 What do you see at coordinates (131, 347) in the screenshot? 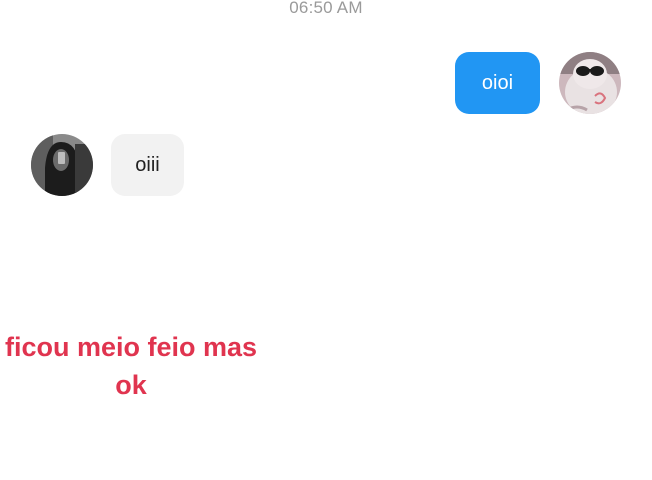
I see `caption-line-1: ficou meio feio mas` at bounding box center [131, 347].